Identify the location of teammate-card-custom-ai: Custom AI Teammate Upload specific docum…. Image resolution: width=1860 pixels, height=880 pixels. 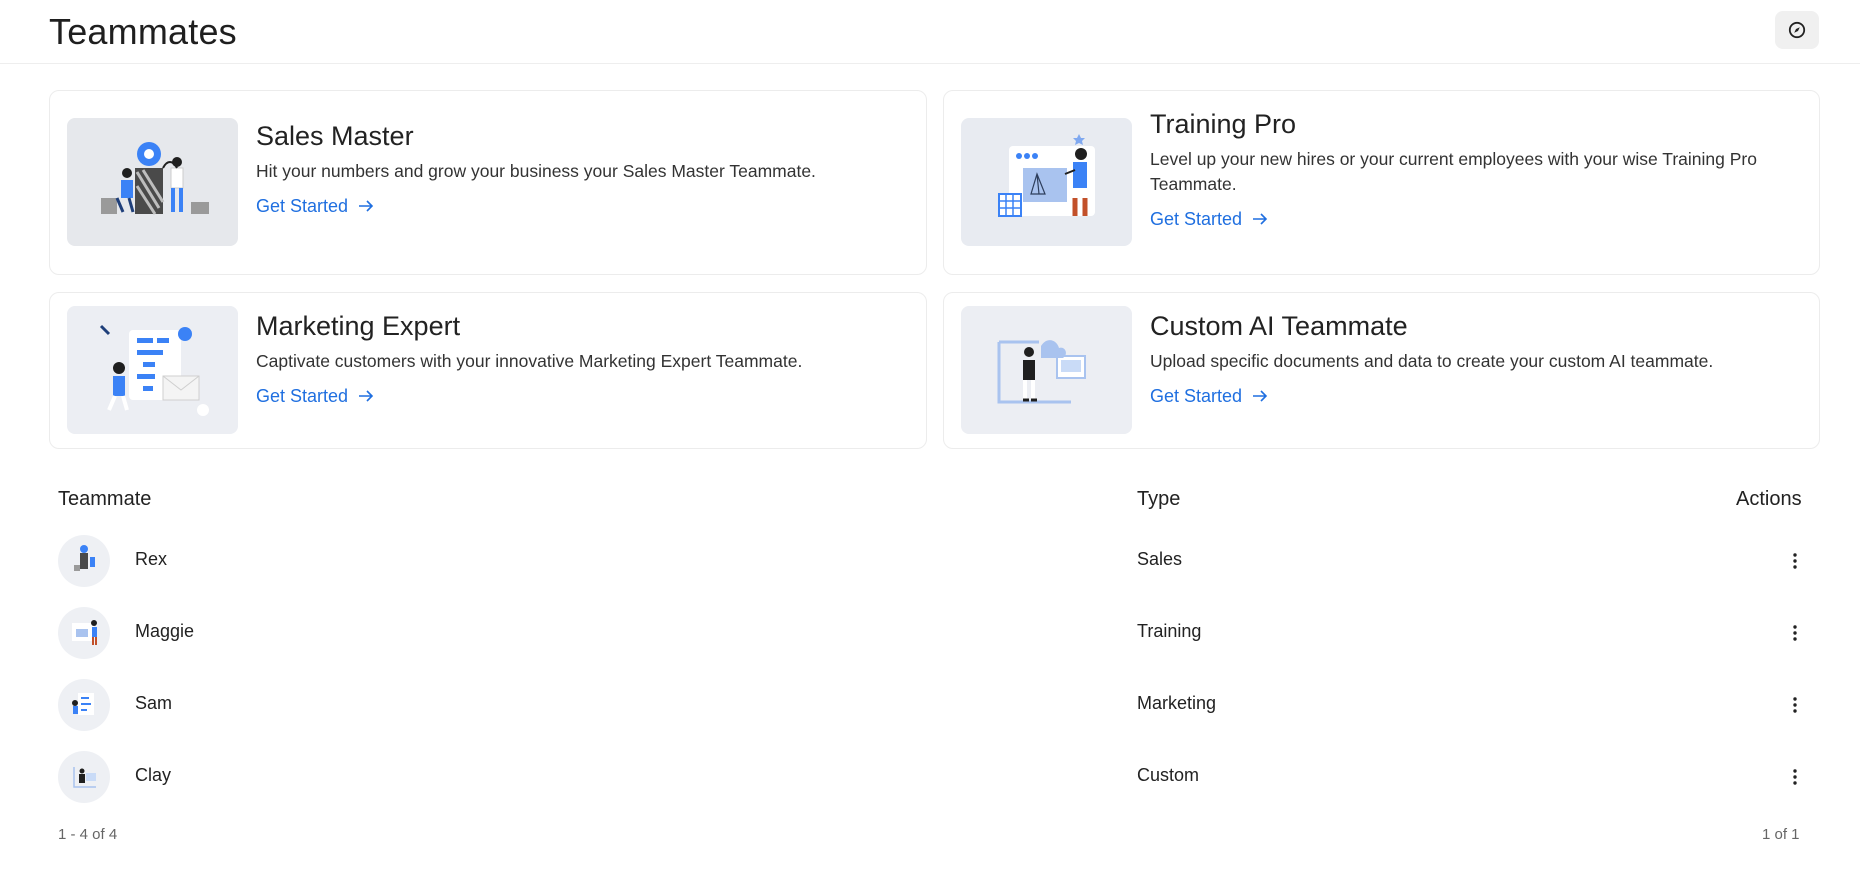
(1381, 370).